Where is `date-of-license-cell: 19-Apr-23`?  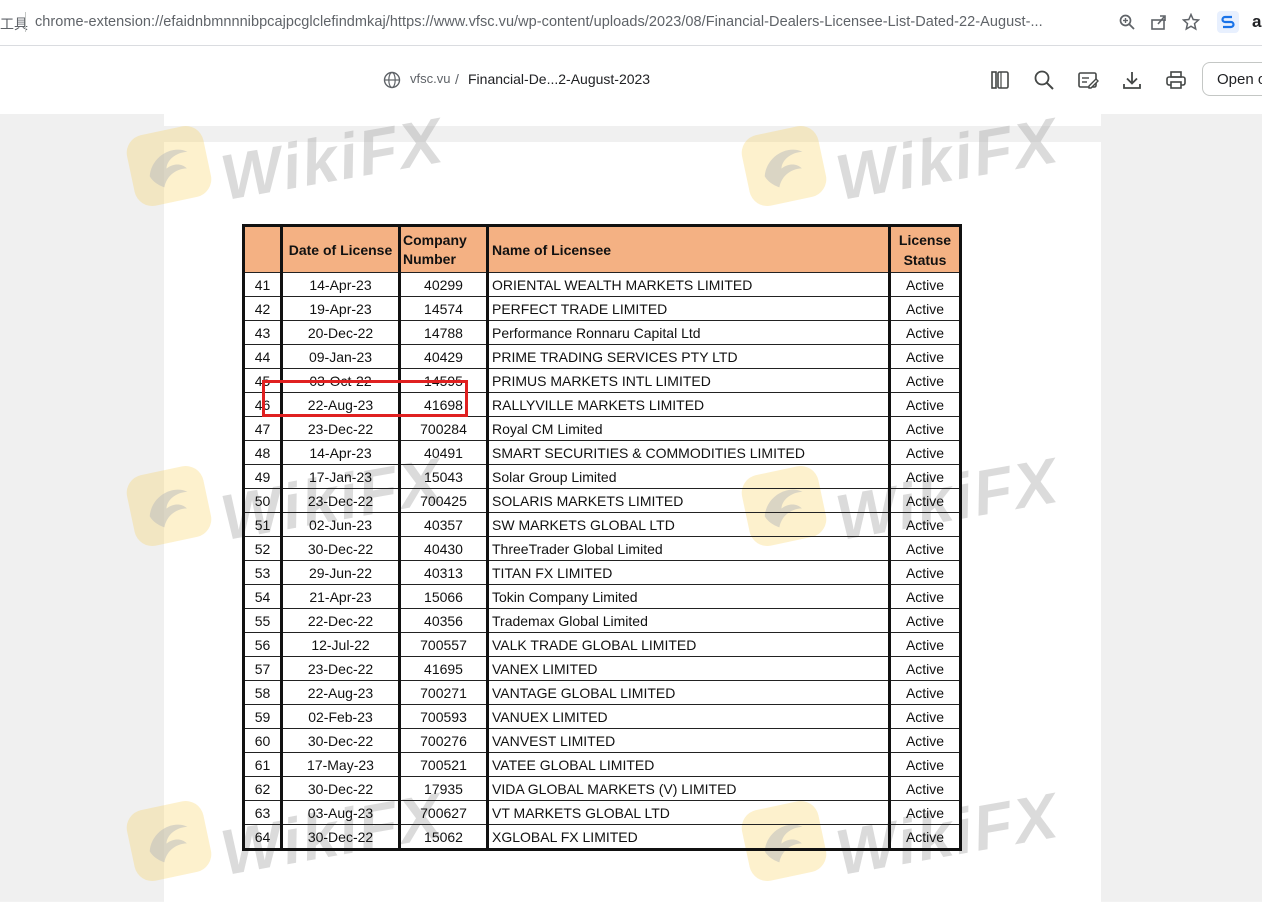 date-of-license-cell: 19-Apr-23 is located at coordinates (341, 308).